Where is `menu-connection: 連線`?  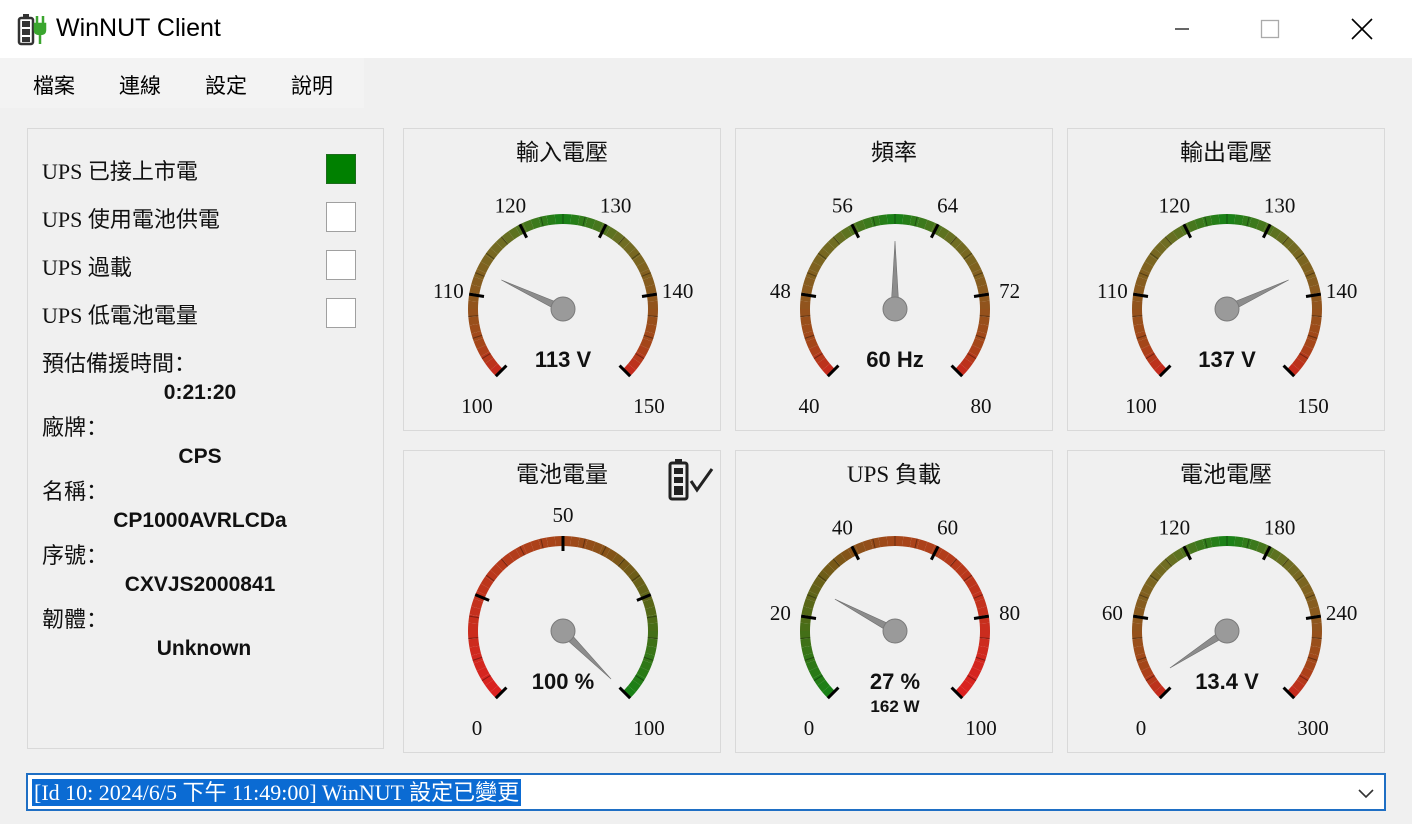 menu-connection: 連線 is located at coordinates (140, 85).